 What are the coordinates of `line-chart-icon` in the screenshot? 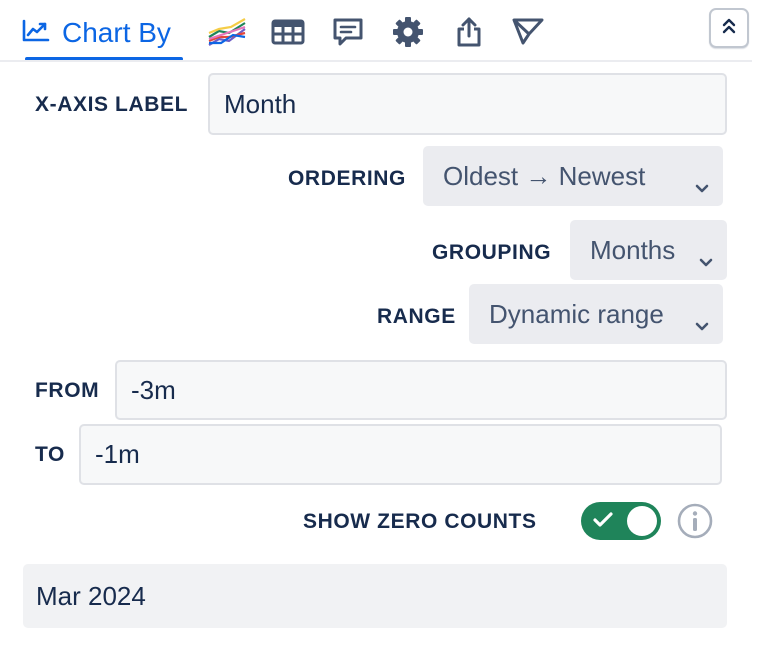 It's located at (36, 33).